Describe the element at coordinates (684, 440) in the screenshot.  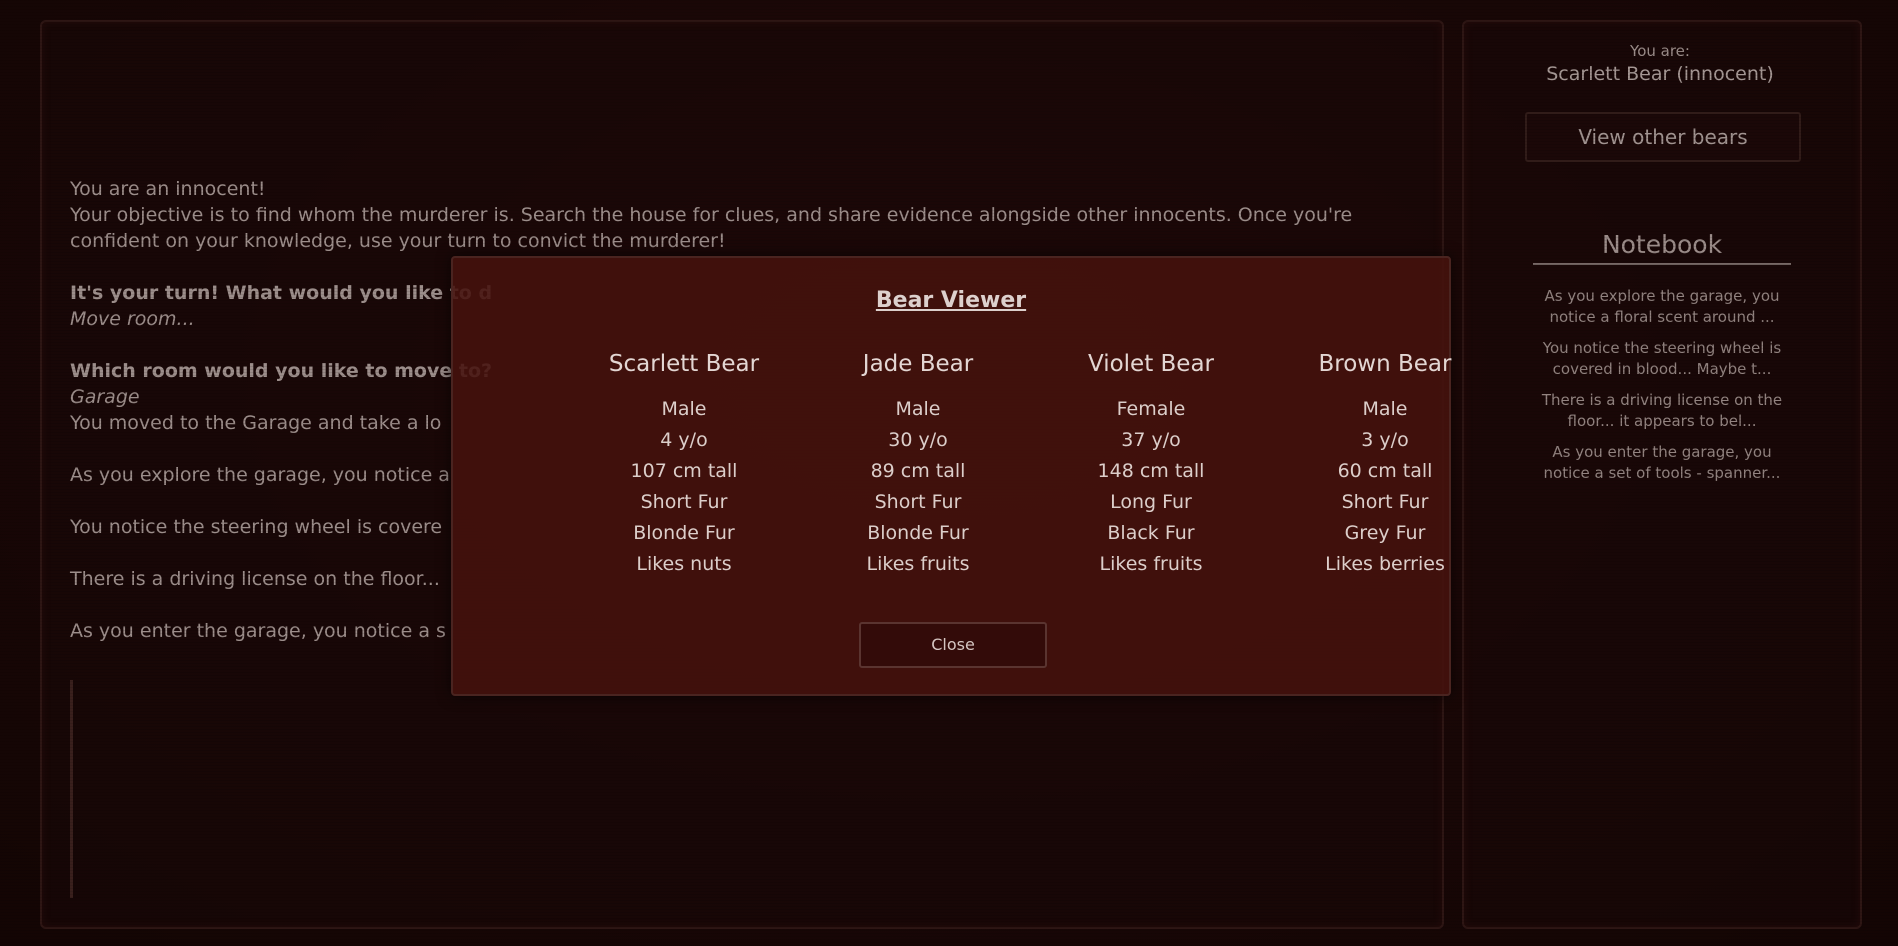
I see `bear-age: 4 y/o` at that location.